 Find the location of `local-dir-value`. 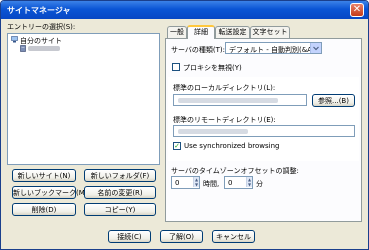

local-dir-value is located at coordinates (228, 100).